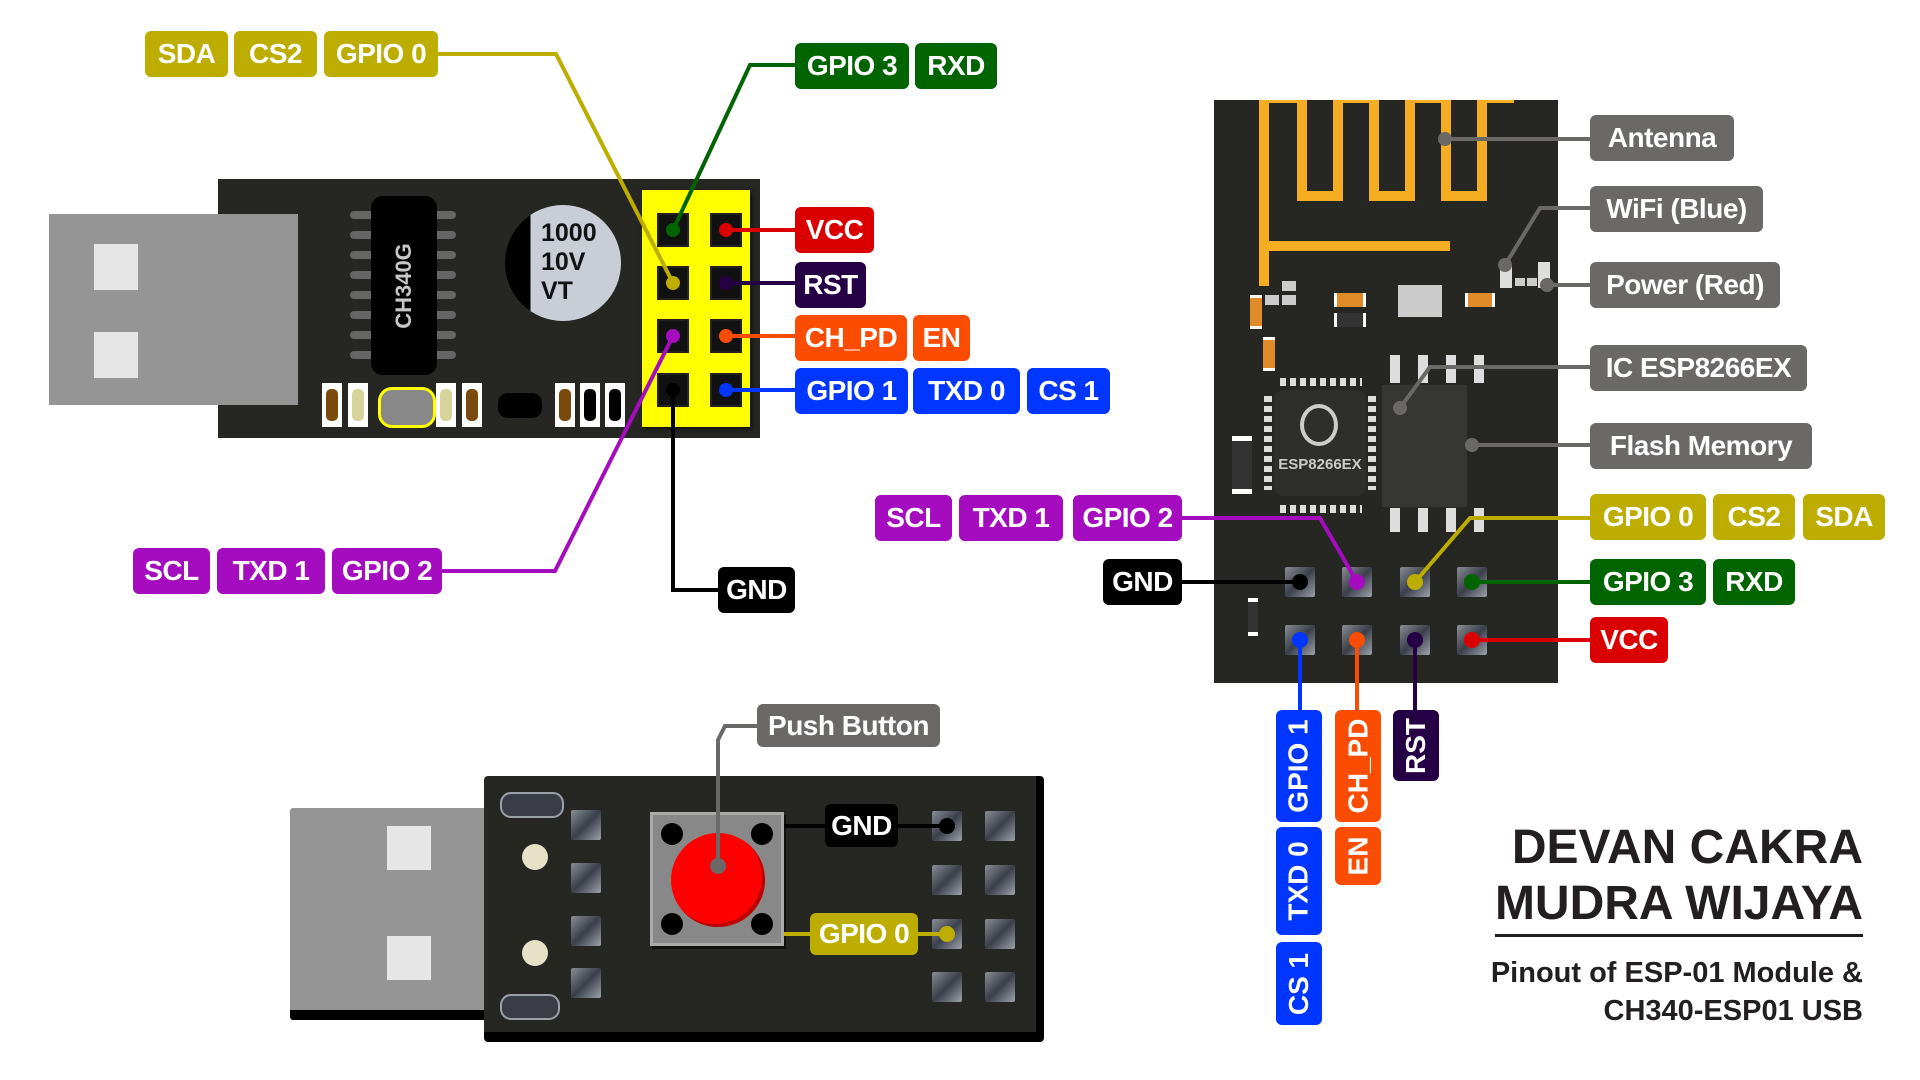  What do you see at coordinates (1685, 285) in the screenshot?
I see `label-power-led: Power (Red)` at bounding box center [1685, 285].